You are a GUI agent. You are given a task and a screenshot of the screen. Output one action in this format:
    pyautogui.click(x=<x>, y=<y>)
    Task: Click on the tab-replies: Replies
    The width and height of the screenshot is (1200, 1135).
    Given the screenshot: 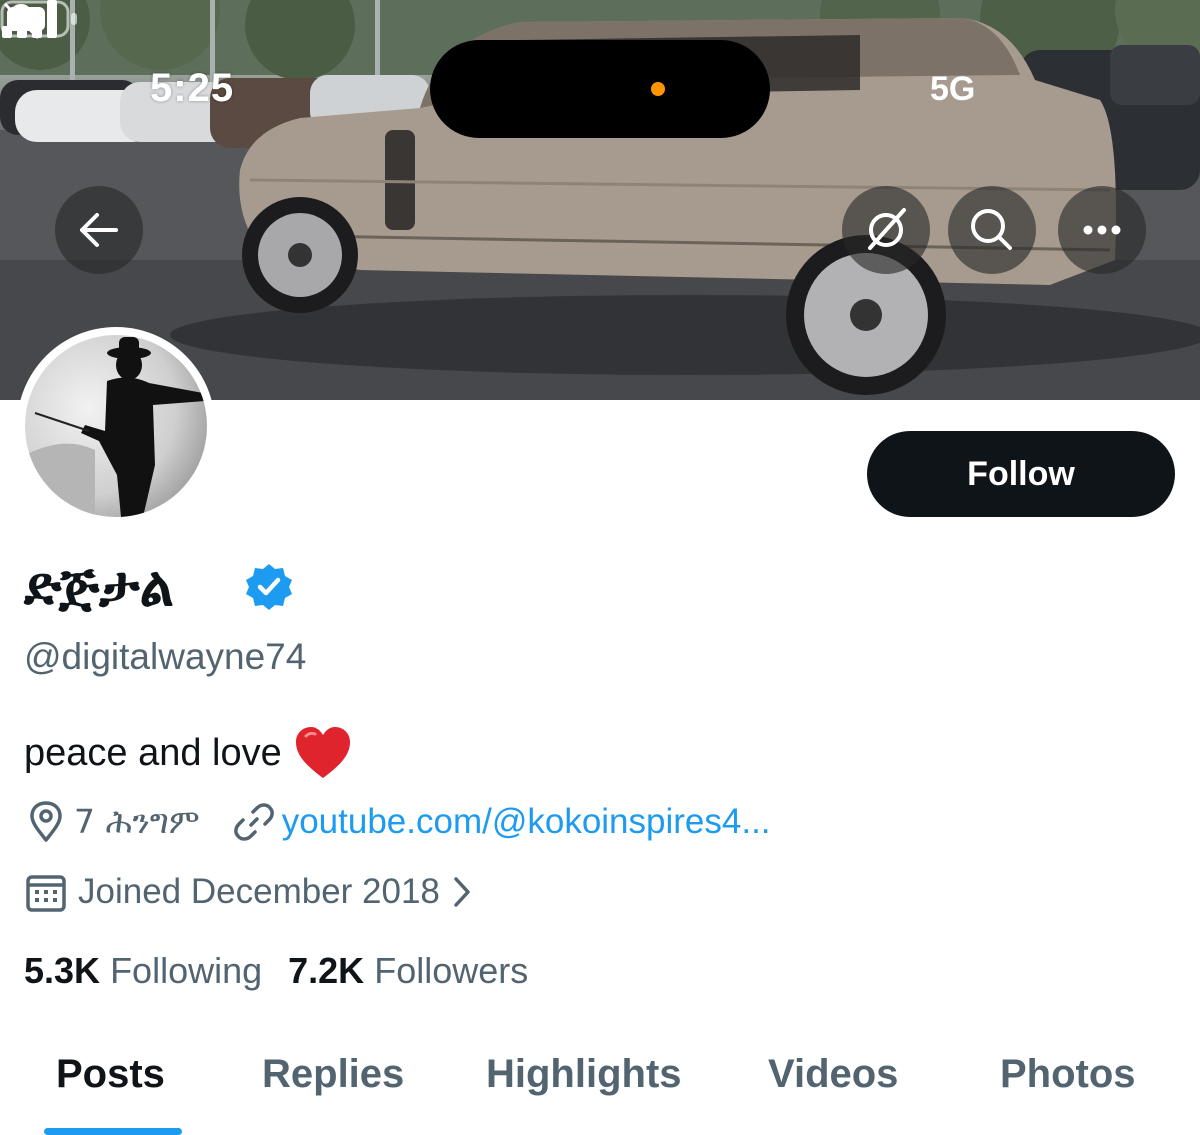 What is the action you would take?
    pyautogui.click(x=333, y=1074)
    